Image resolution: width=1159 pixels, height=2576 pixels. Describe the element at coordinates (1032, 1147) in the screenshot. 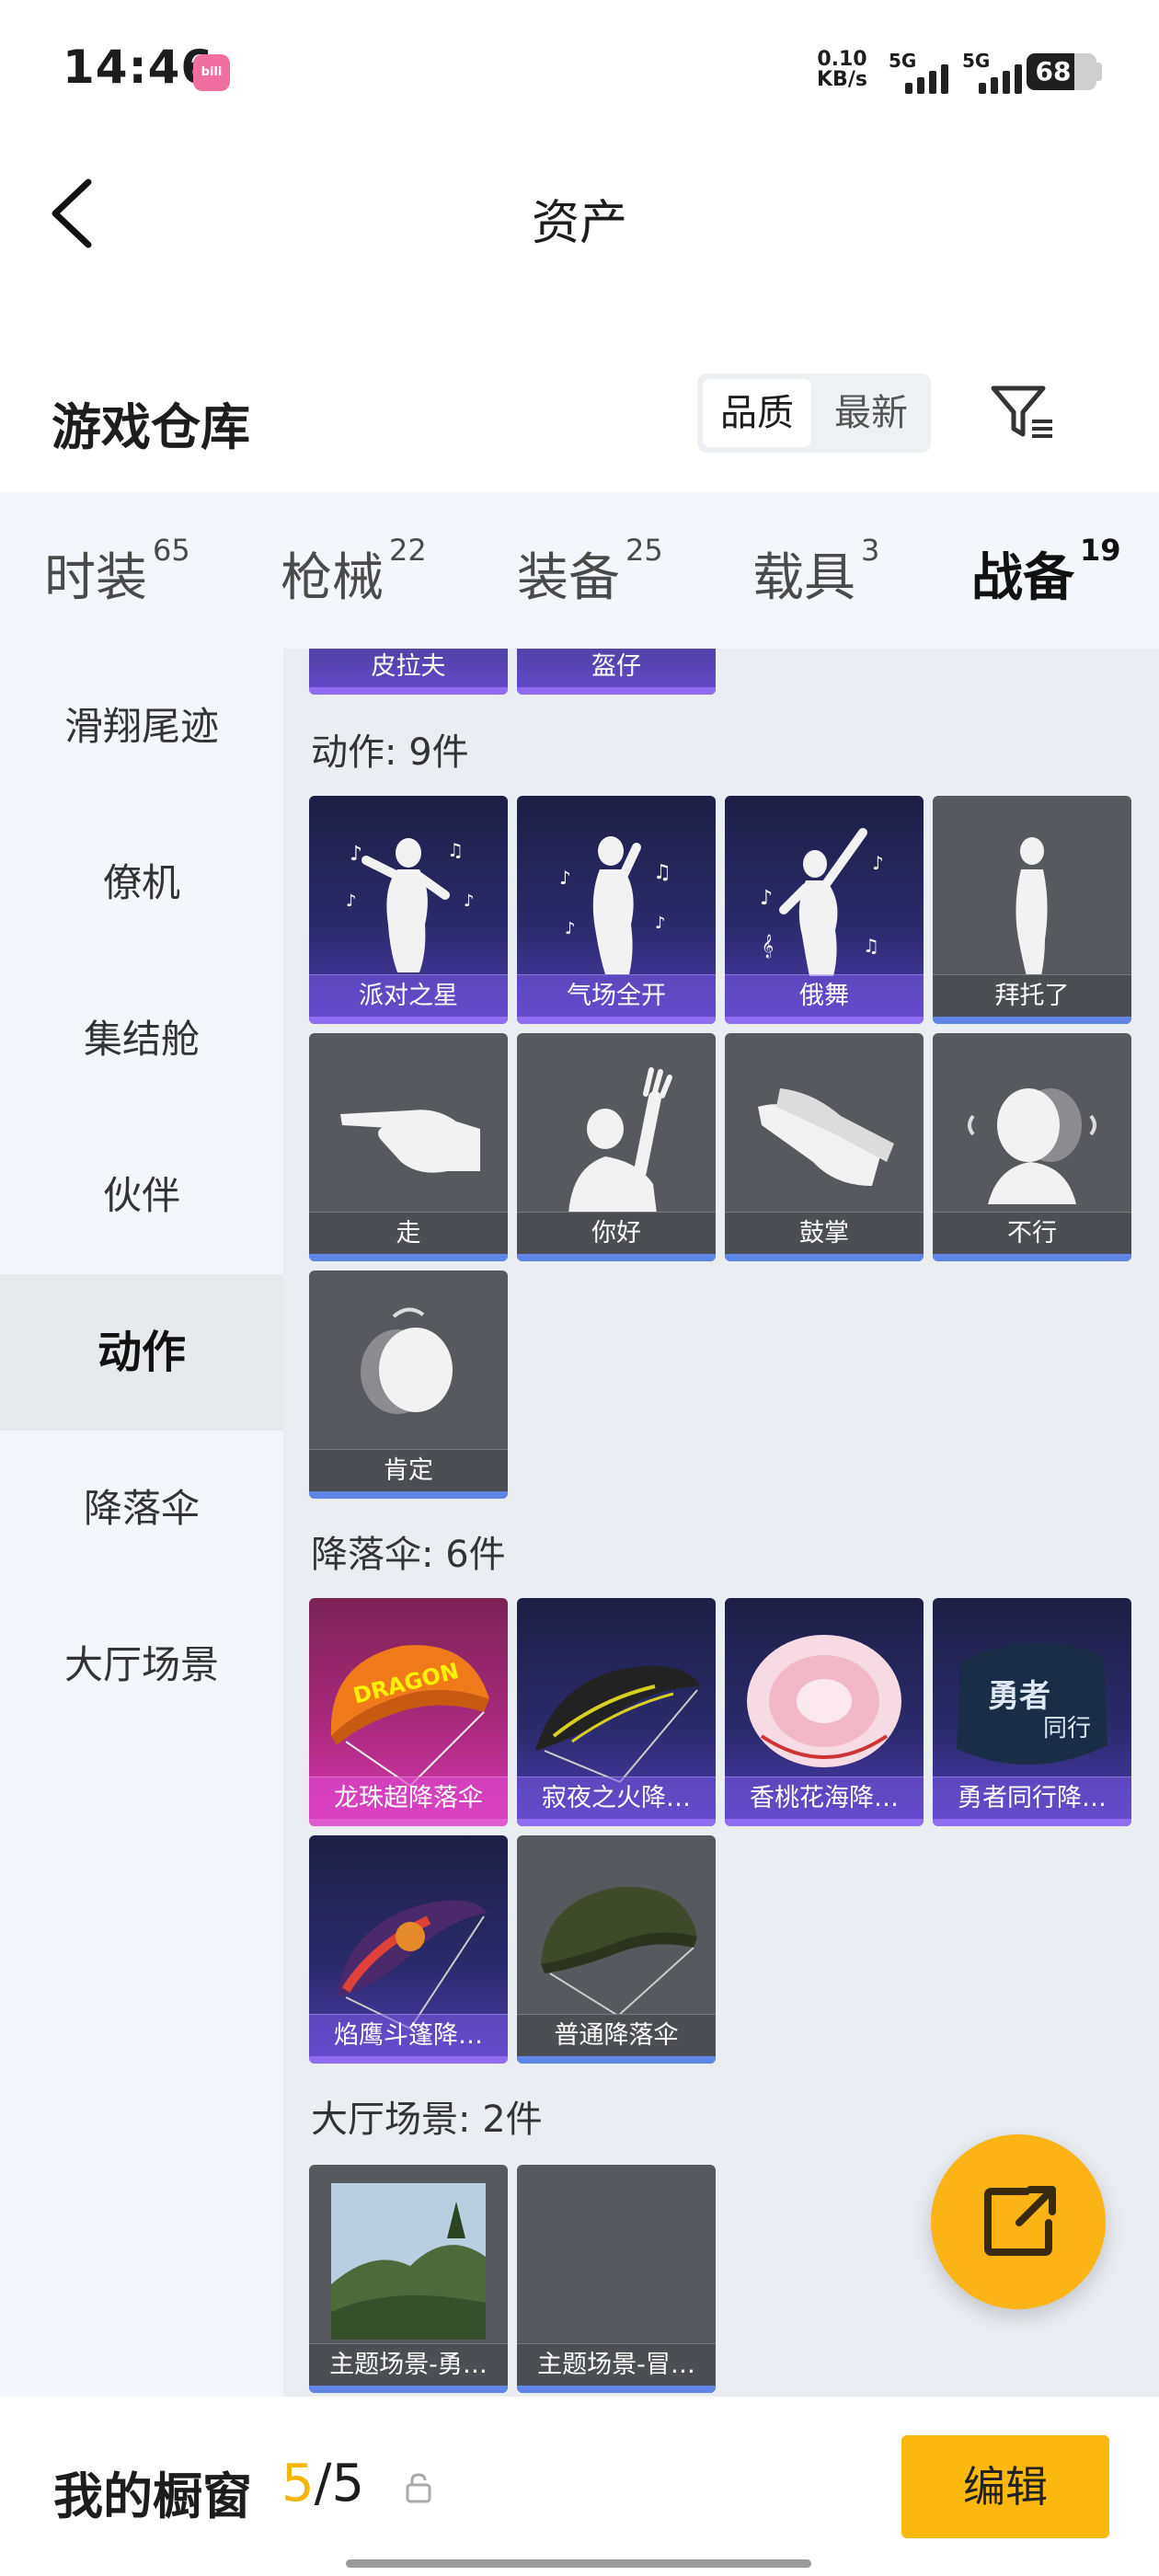

I see `item-card: 不行` at that location.